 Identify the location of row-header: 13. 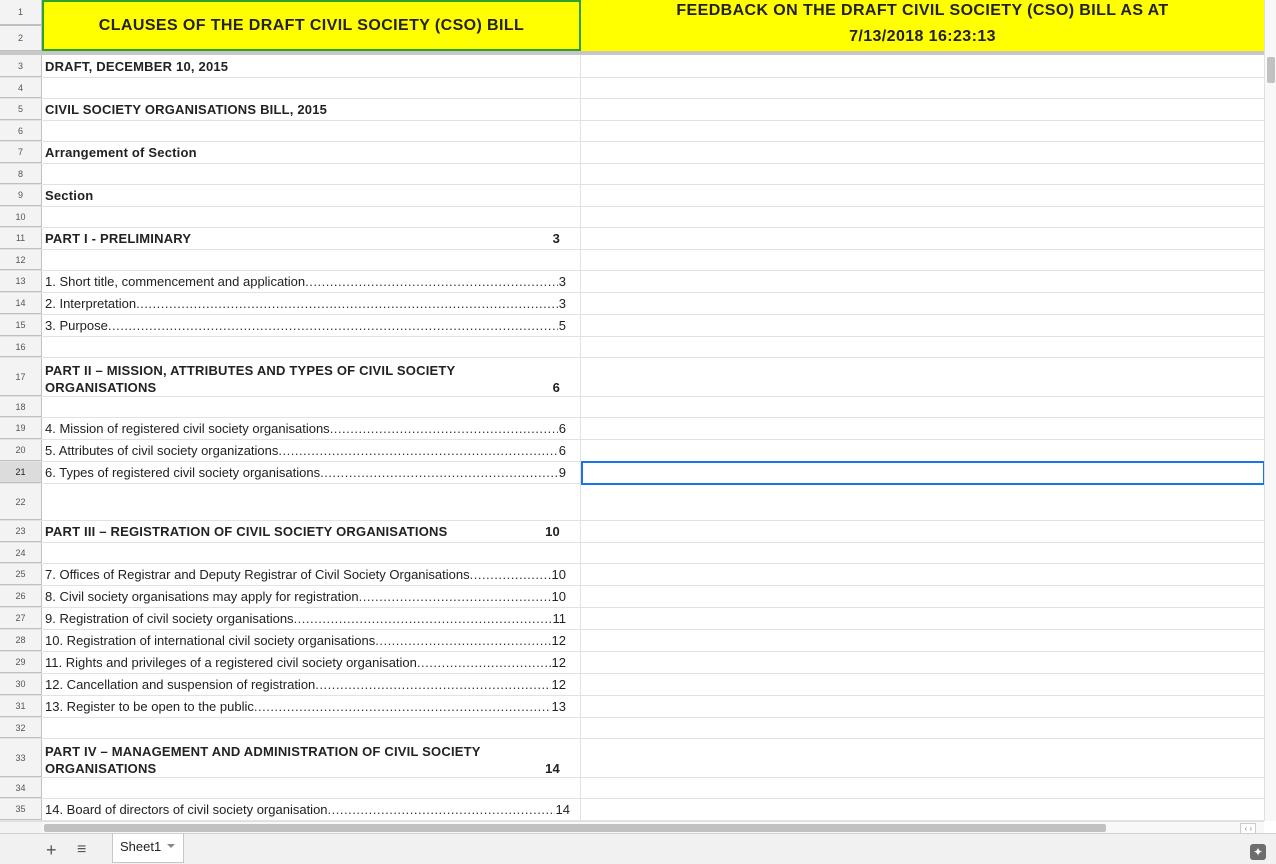
(21, 281).